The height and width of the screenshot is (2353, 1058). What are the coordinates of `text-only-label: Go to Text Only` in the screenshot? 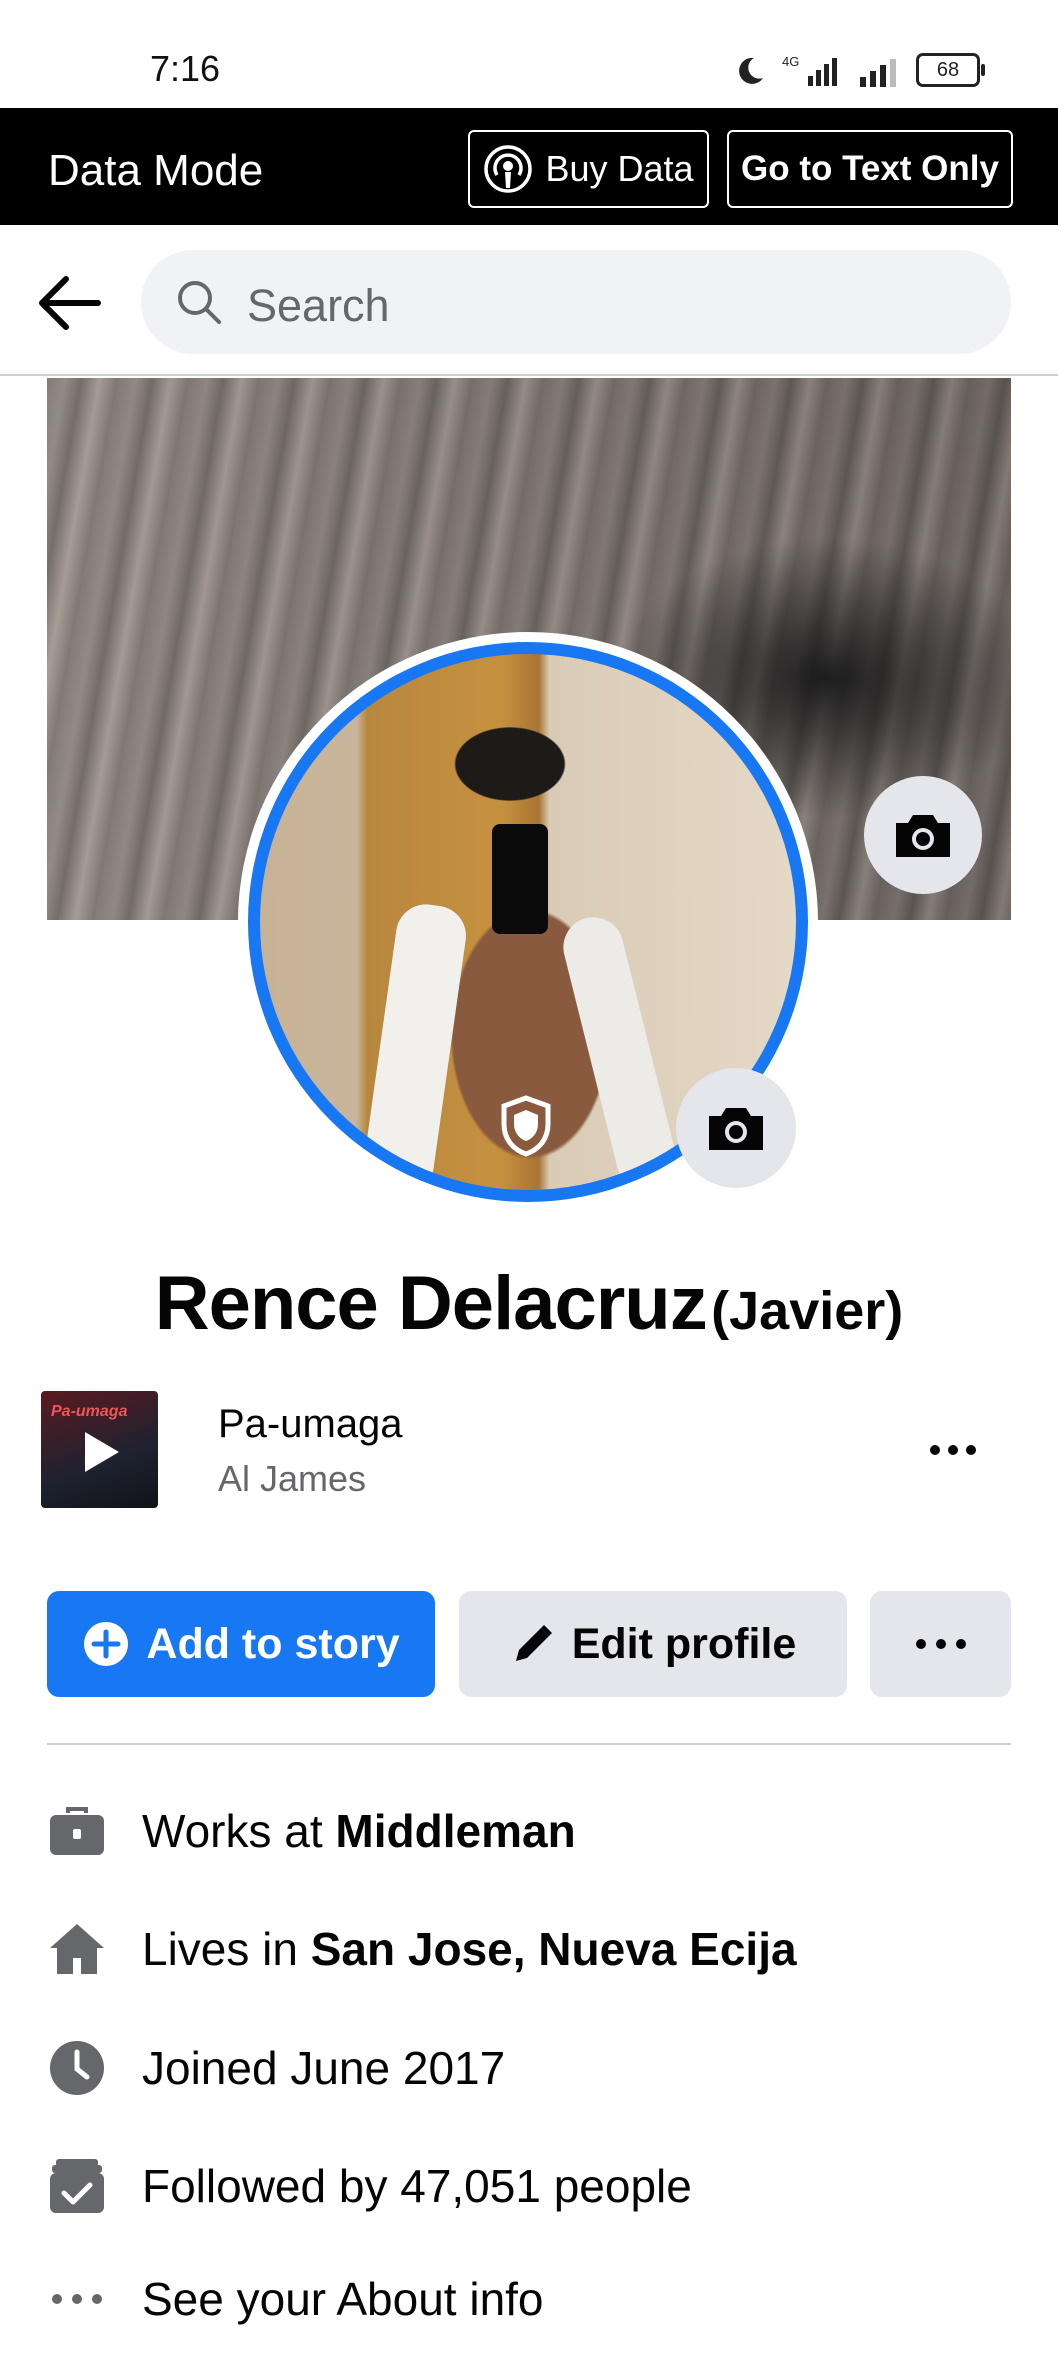 It's located at (870, 168).